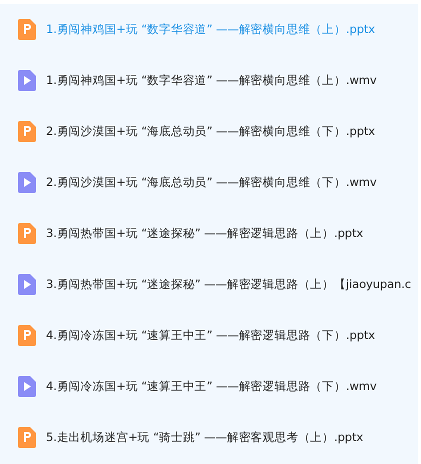 The height and width of the screenshot is (464, 421). Describe the element at coordinates (229, 284) in the screenshot. I see `file-name: 3.勇闯热带国+玩 “迷途探秘” ——解密逻辑思路（上）【jiaoyupan.c` at that location.